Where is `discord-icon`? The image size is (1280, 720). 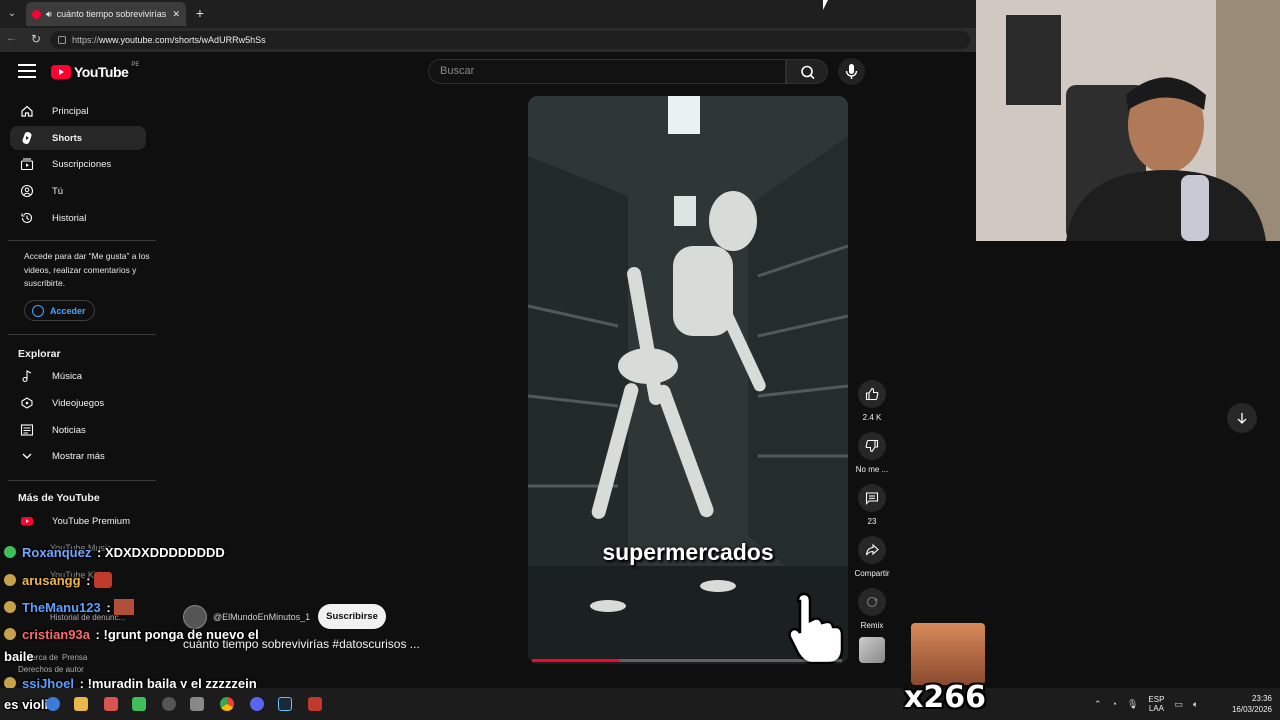 discord-icon is located at coordinates (257, 704).